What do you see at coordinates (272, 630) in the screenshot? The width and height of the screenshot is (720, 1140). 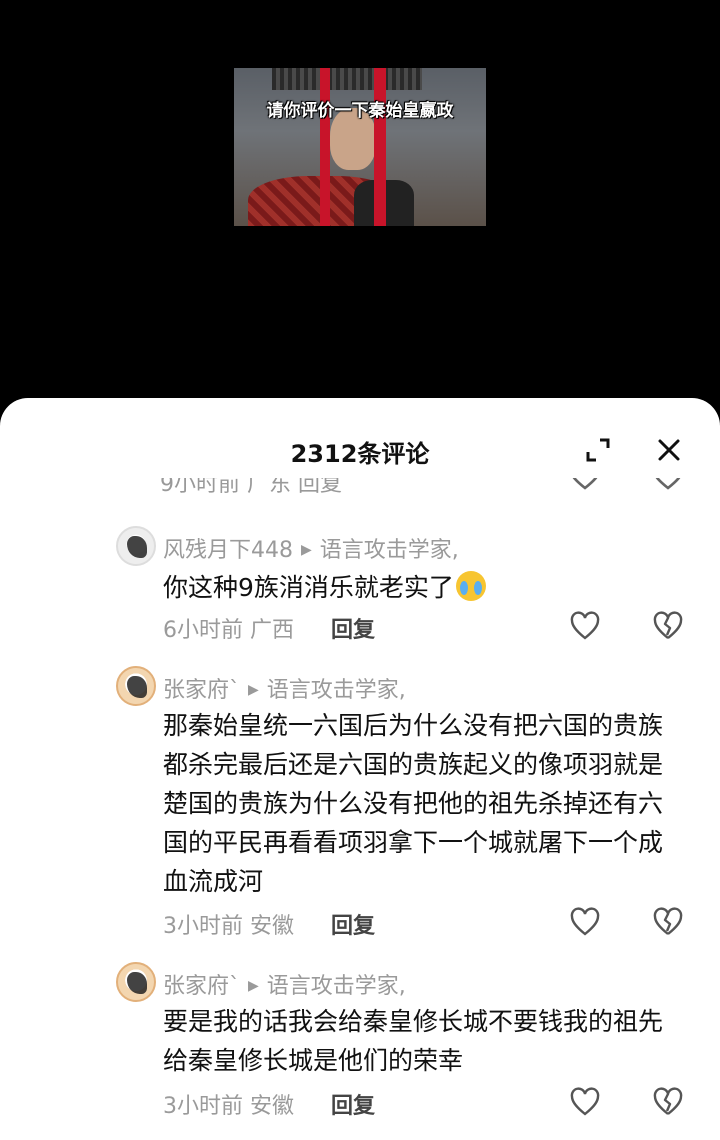 I see `comment-location: 广西` at bounding box center [272, 630].